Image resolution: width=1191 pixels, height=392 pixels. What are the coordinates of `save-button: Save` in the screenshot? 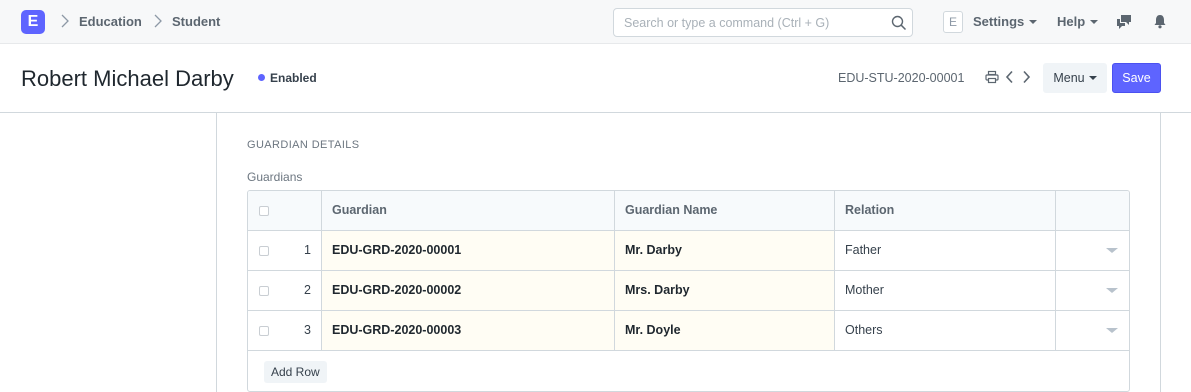 It's located at (1136, 78).